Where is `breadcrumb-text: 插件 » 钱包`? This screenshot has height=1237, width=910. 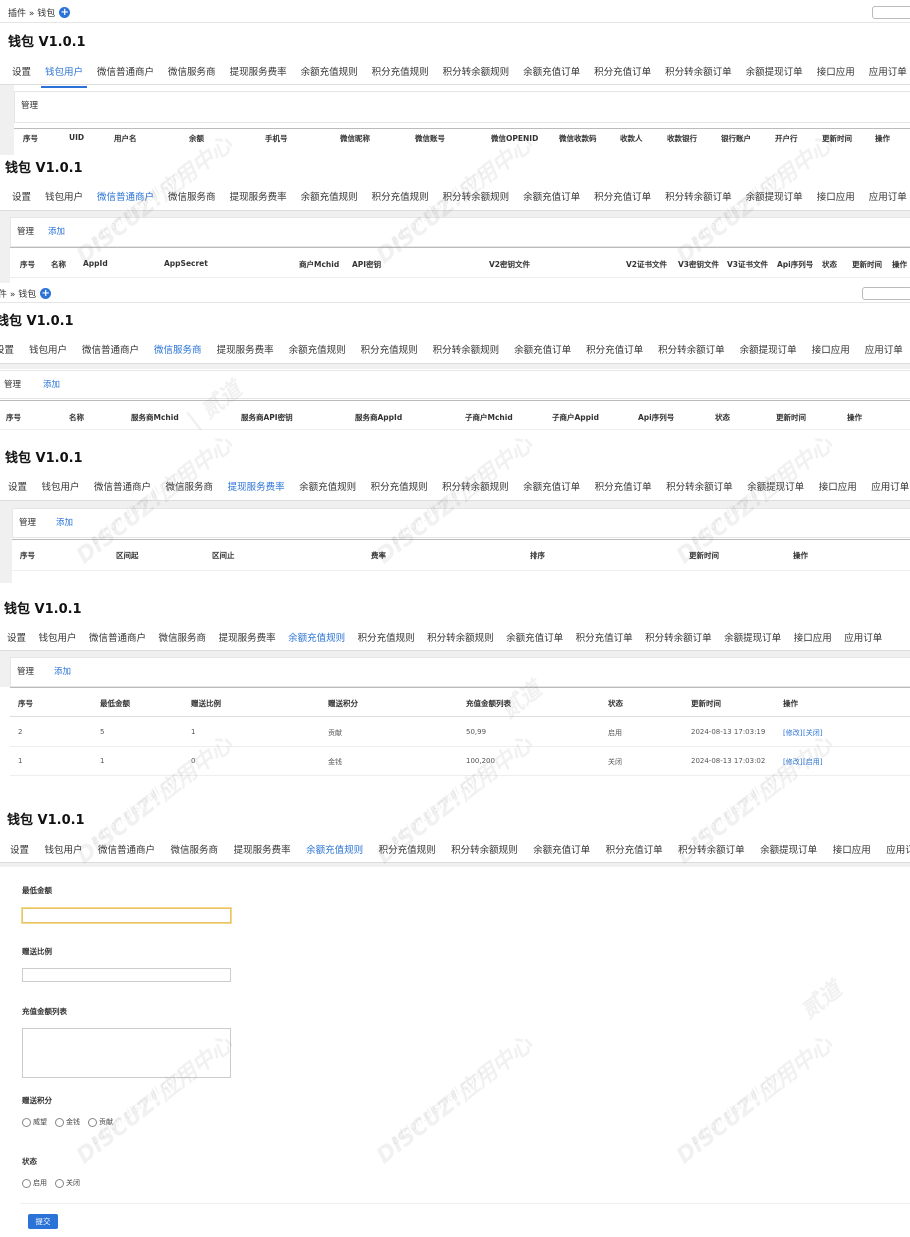
breadcrumb-text: 插件 » 钱包 is located at coordinates (31, 12).